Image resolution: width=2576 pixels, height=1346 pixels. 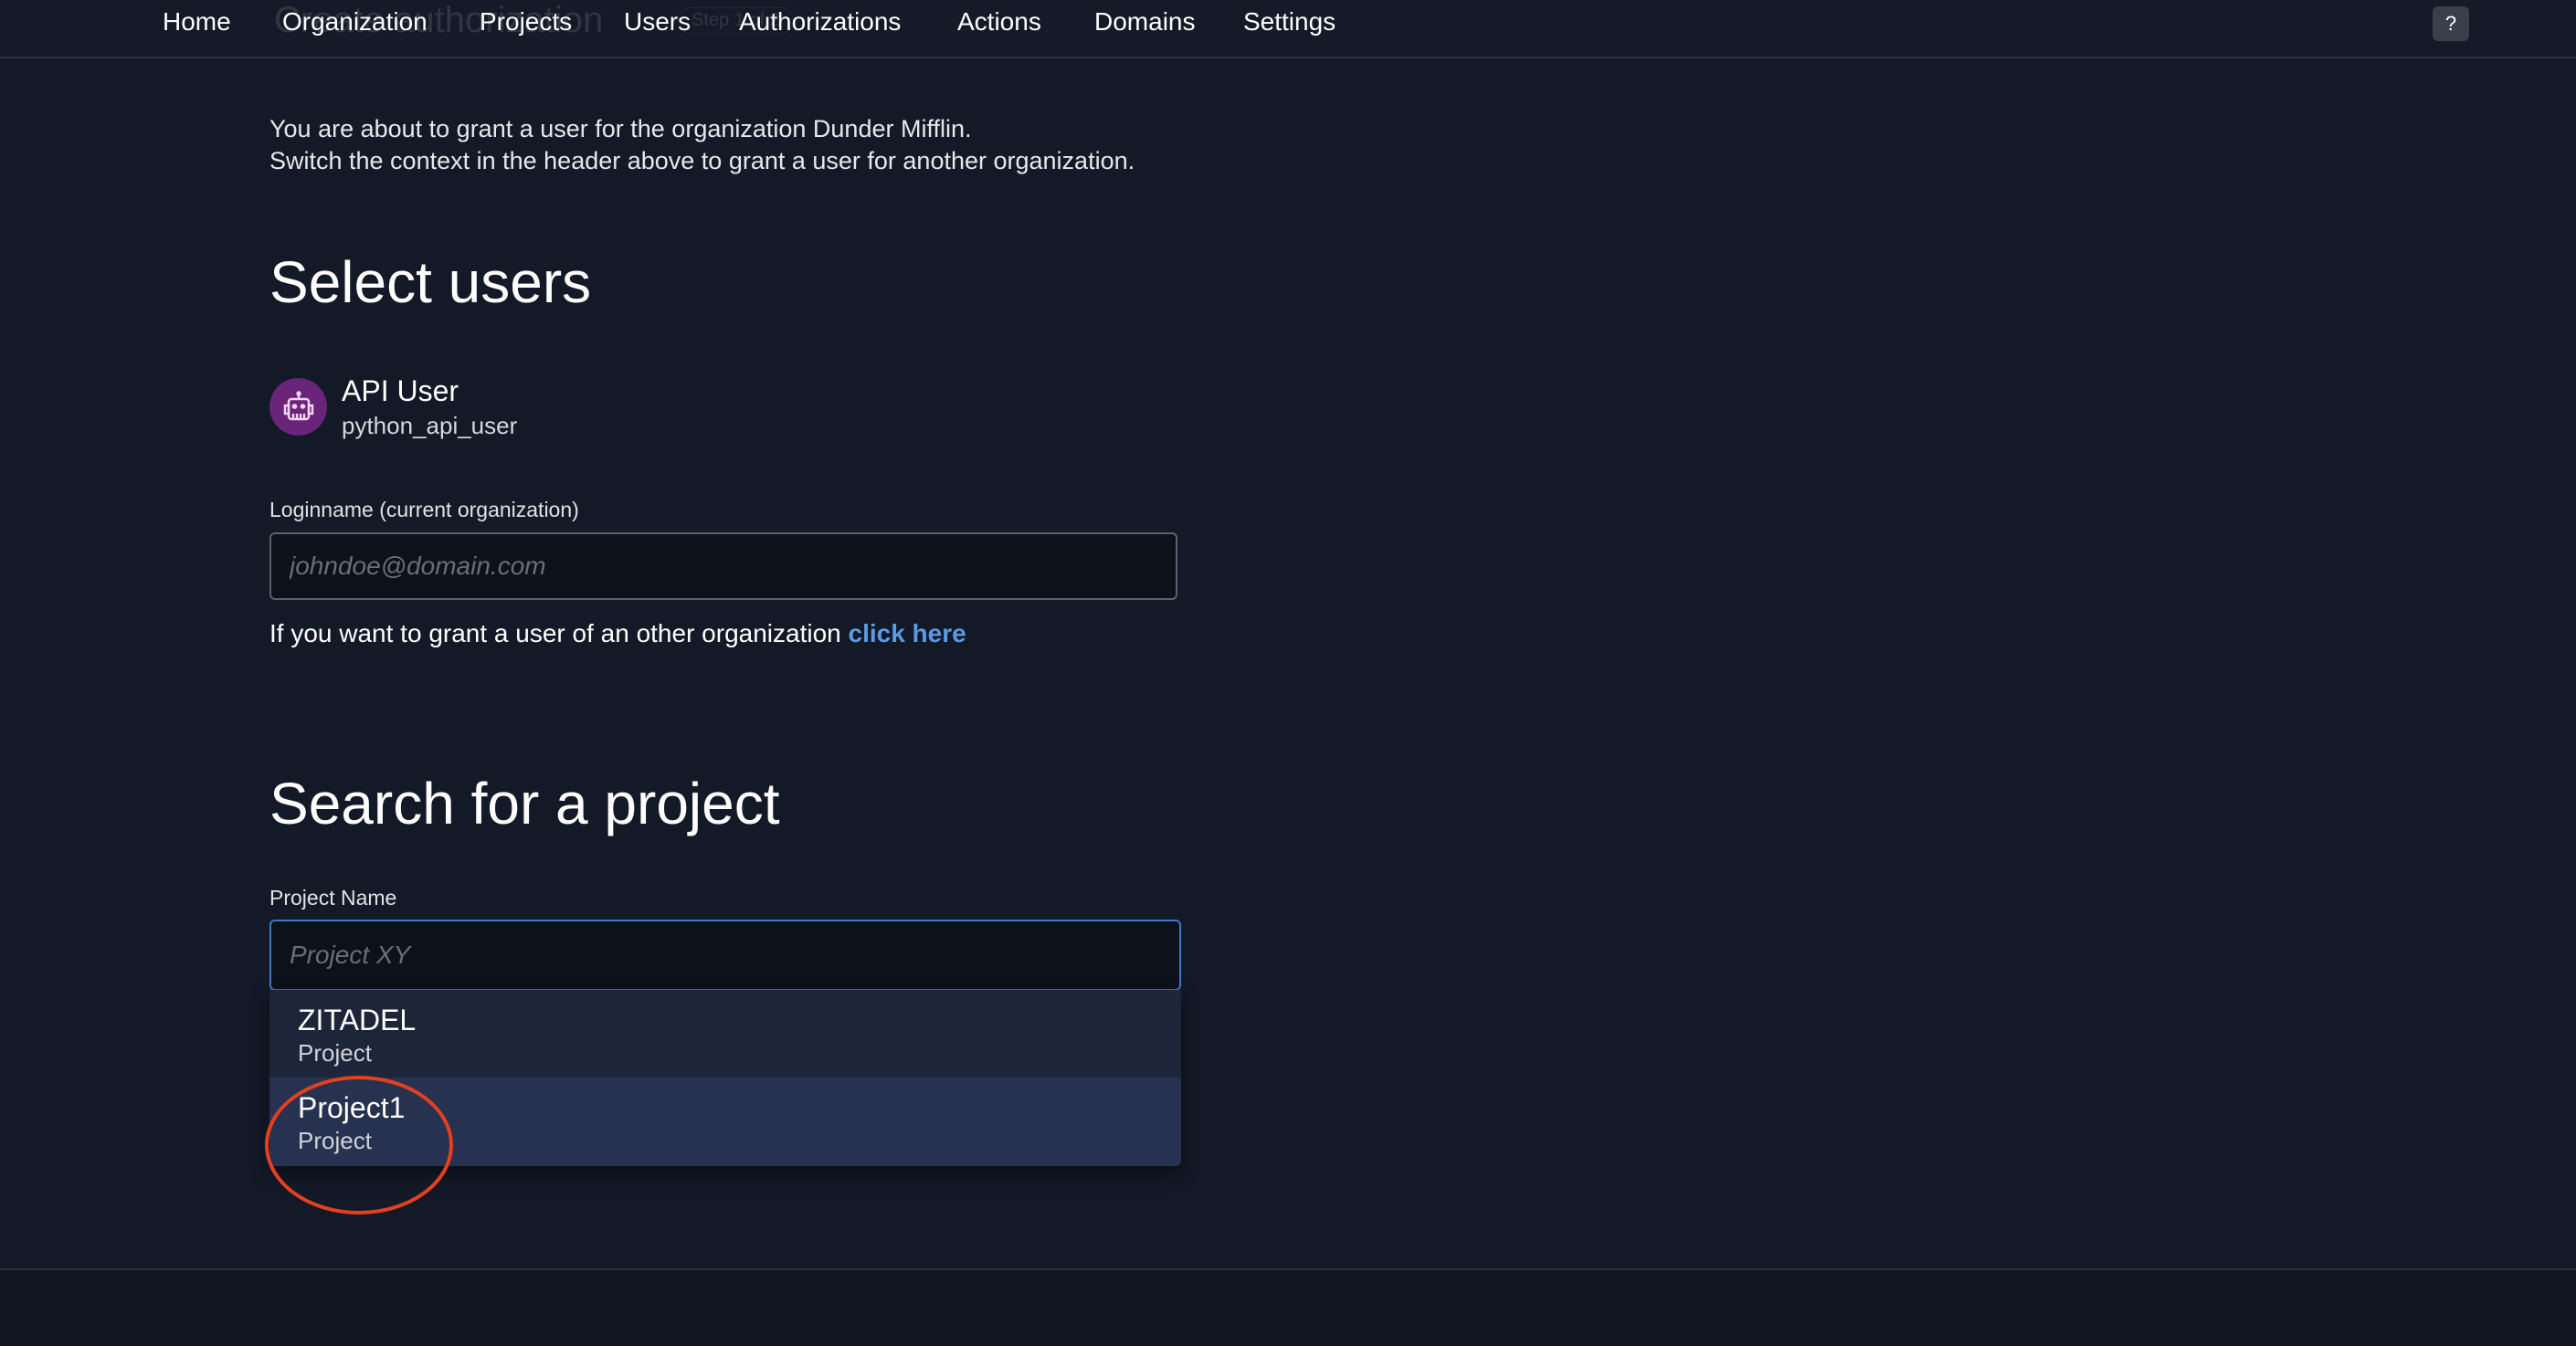 I want to click on loginname-input, so click(x=723, y=566).